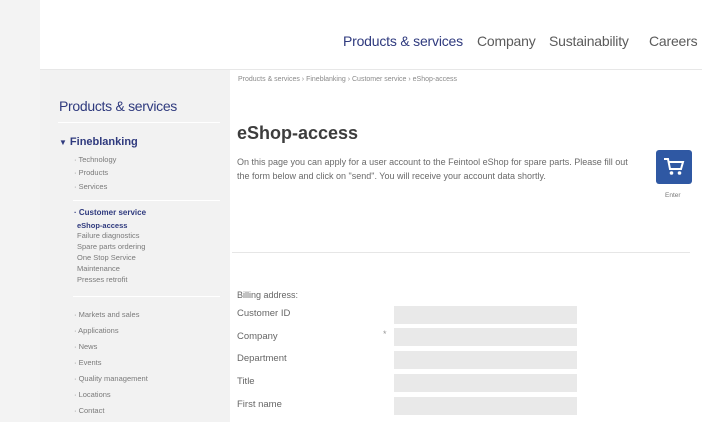  What do you see at coordinates (20, 211) in the screenshot?
I see `window-left-margin` at bounding box center [20, 211].